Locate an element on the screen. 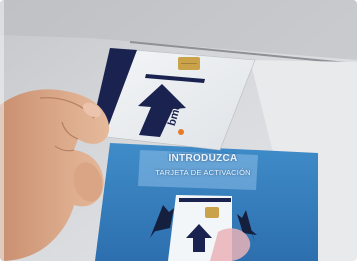 The height and width of the screenshot is (261, 357). left-edge is located at coordinates (2, 130).